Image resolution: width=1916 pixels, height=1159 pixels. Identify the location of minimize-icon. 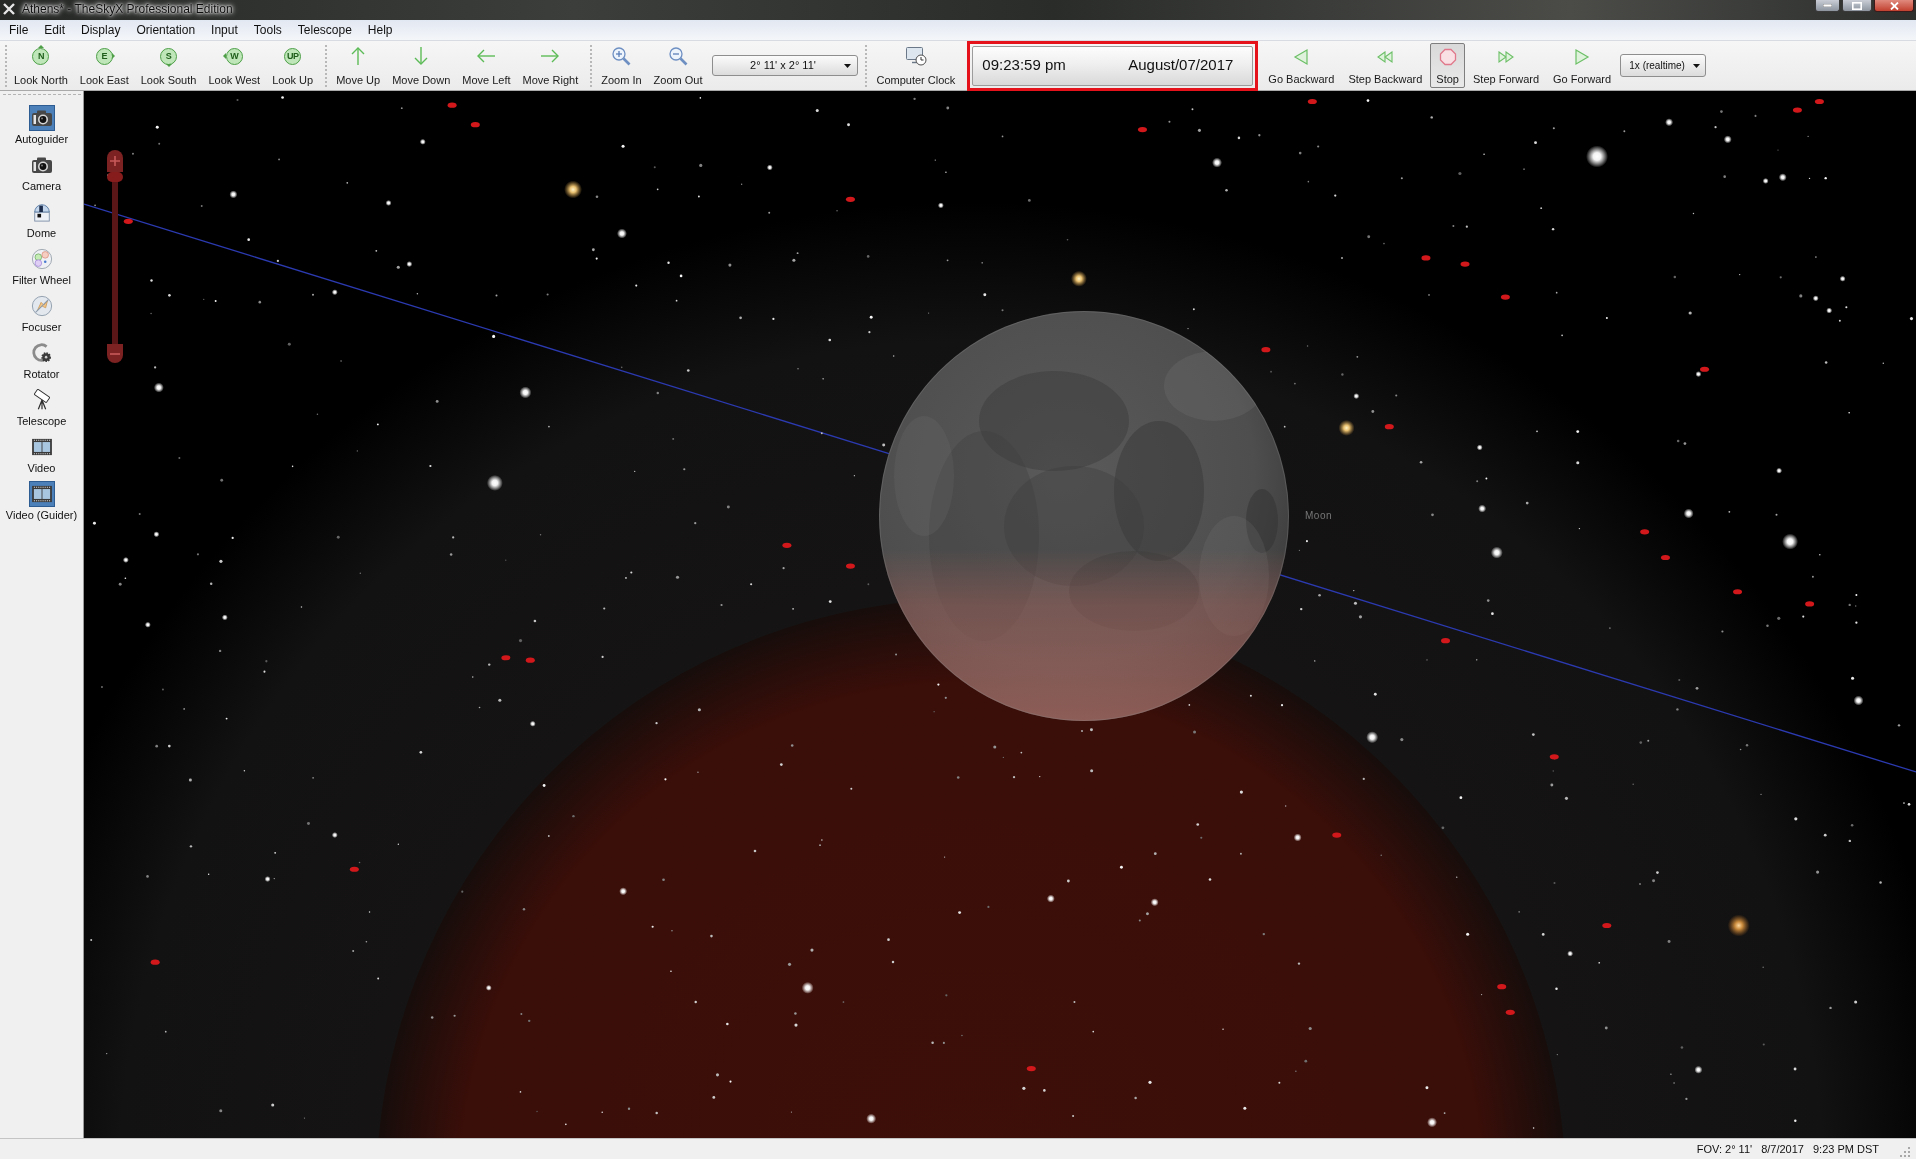
(1827, 5).